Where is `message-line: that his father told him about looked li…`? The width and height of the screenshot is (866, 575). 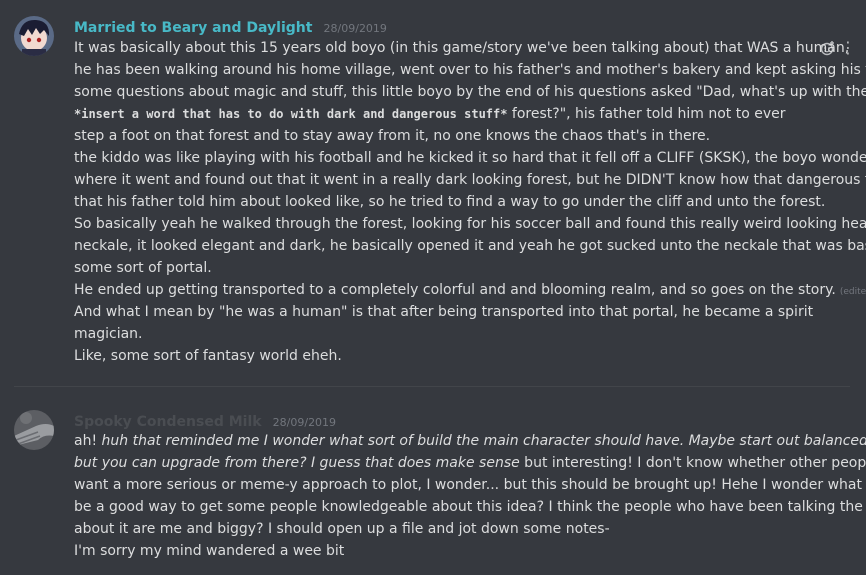
message-line: that his father told him about looked li… is located at coordinates (450, 202).